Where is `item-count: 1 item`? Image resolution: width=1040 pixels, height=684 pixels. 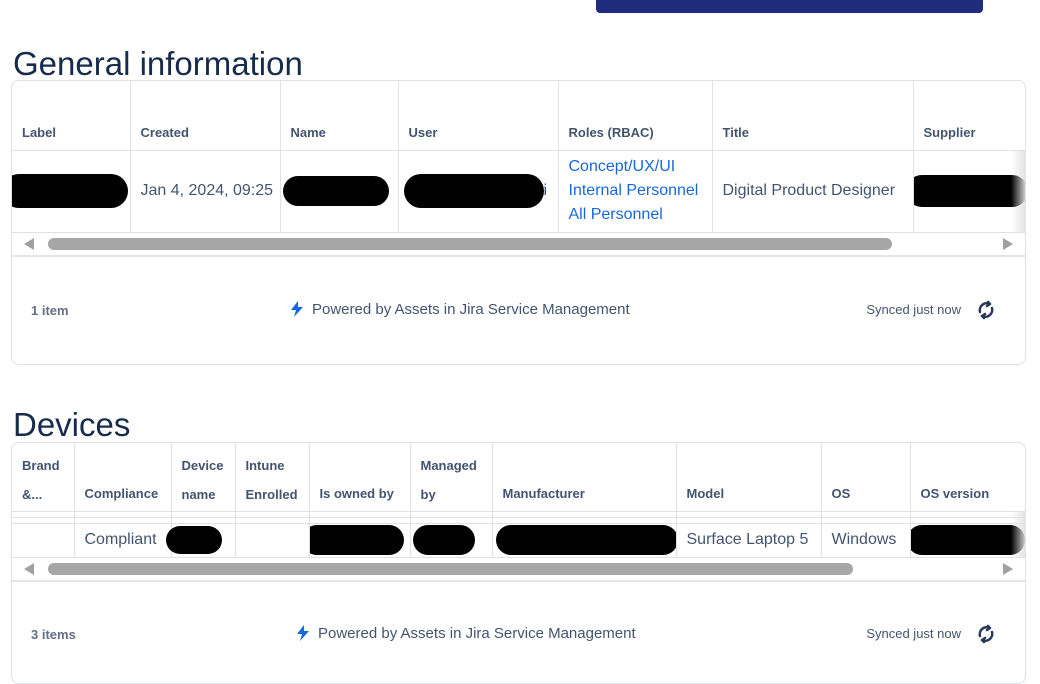
item-count: 1 item is located at coordinates (50, 310).